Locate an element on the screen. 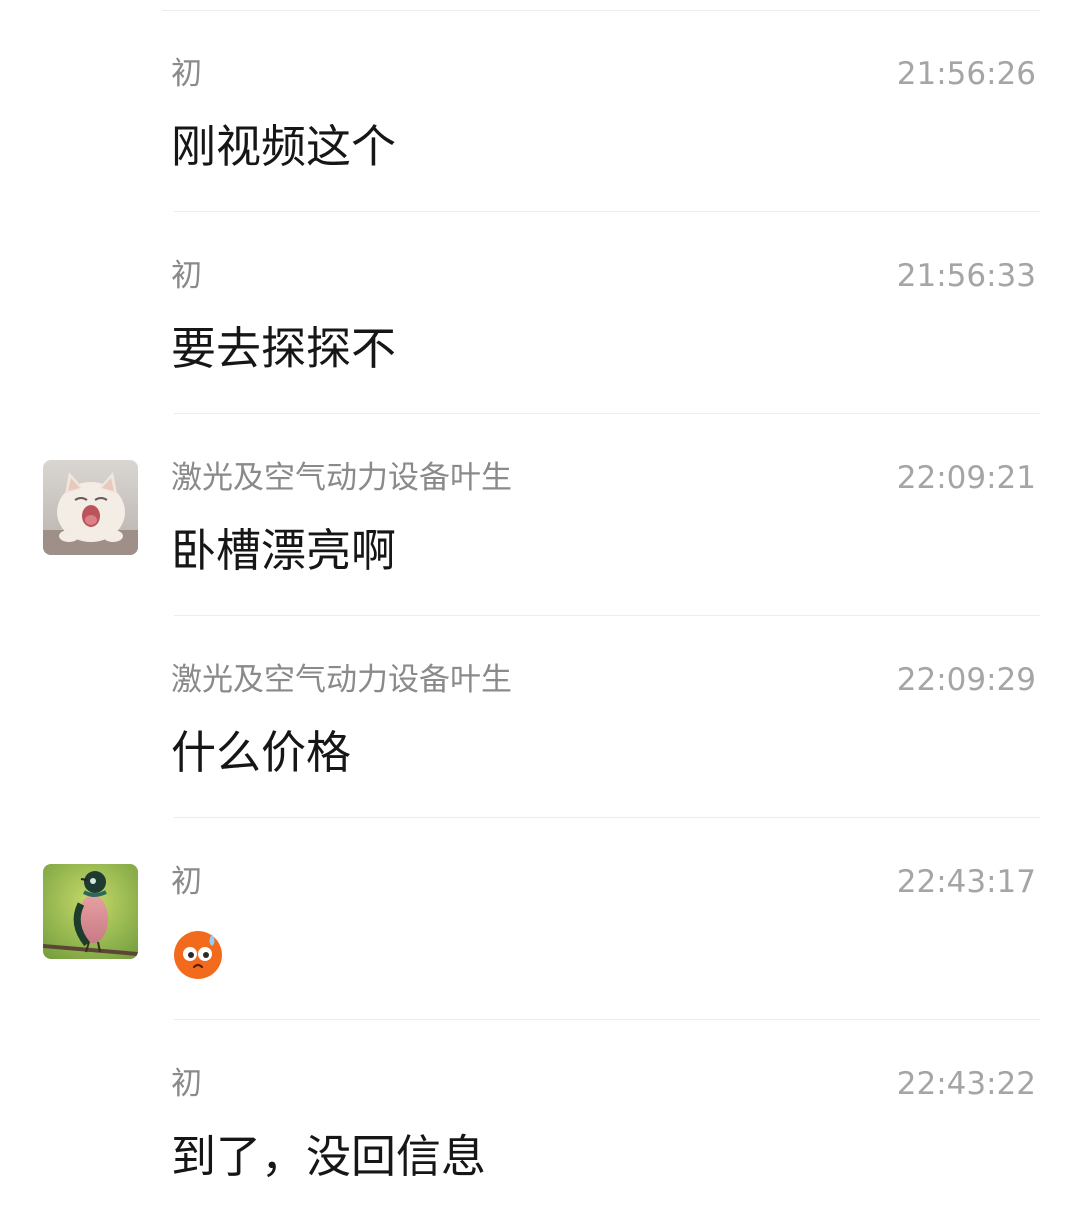 The image size is (1080, 1222). message-text: 要去探探不 is located at coordinates (283, 349).